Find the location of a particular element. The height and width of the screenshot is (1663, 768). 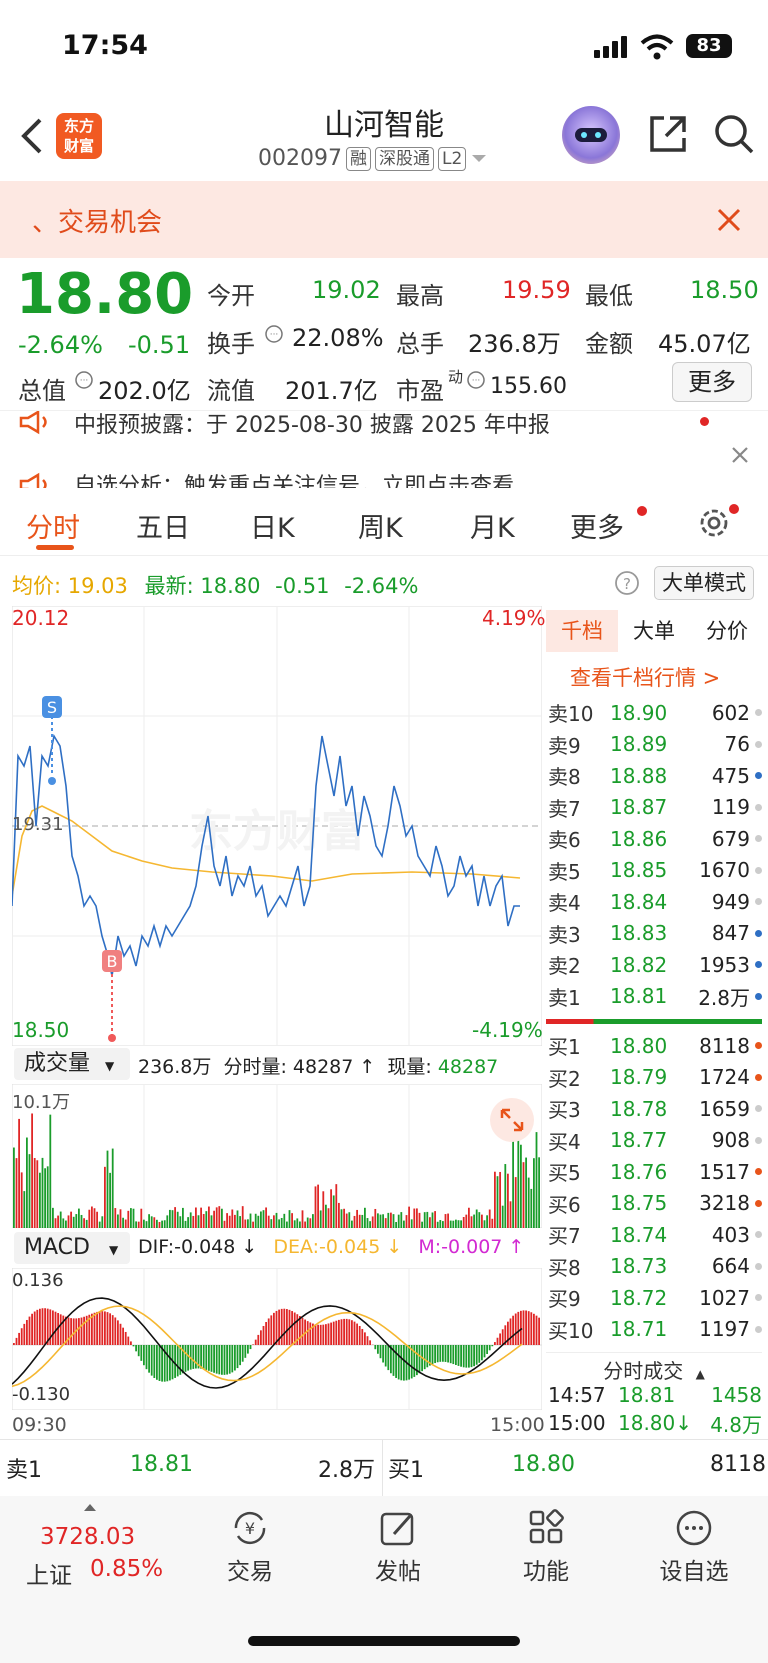

index-widget: 3728.03 上证 0.85% is located at coordinates (95, 1546).